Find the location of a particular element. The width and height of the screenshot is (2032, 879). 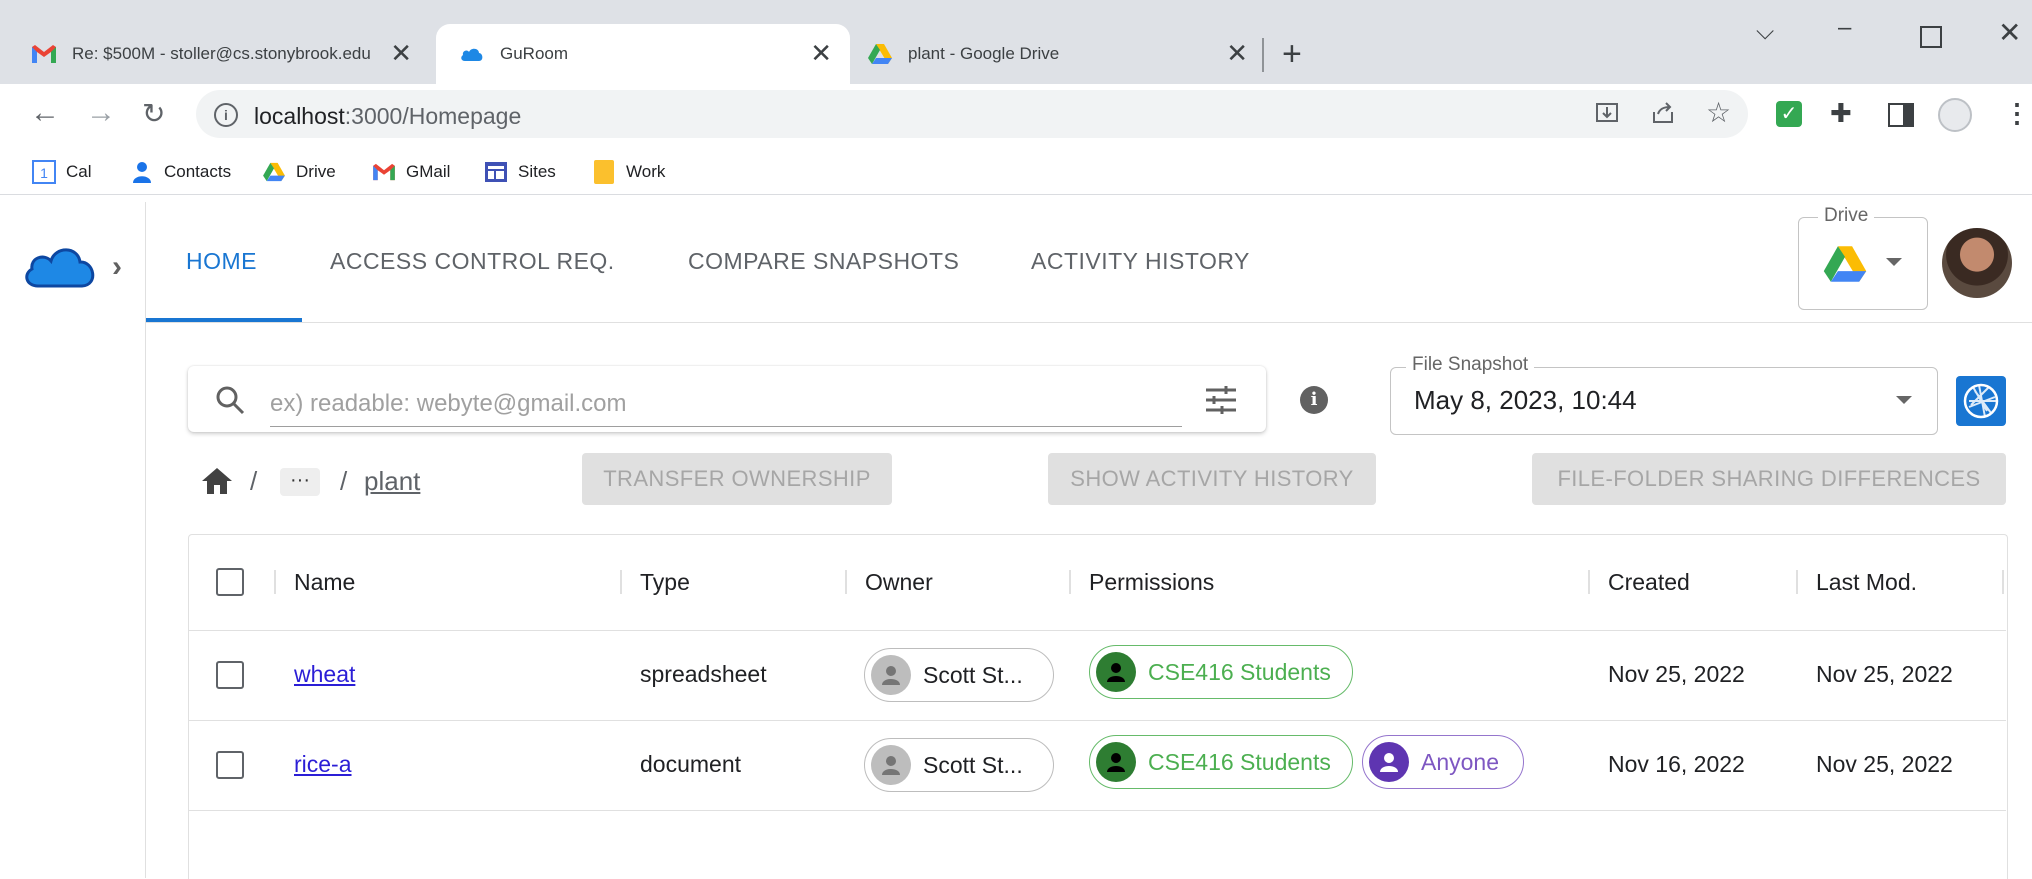

file-name-link: rice-a is located at coordinates (323, 764).